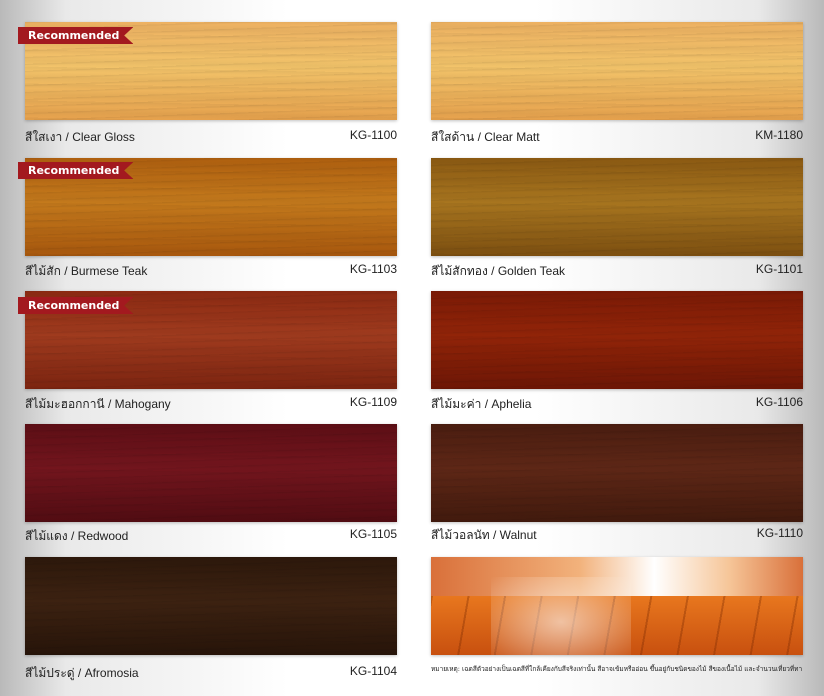 Image resolution: width=824 pixels, height=696 pixels. I want to click on swatch-code: KG-1103, so click(373, 269).